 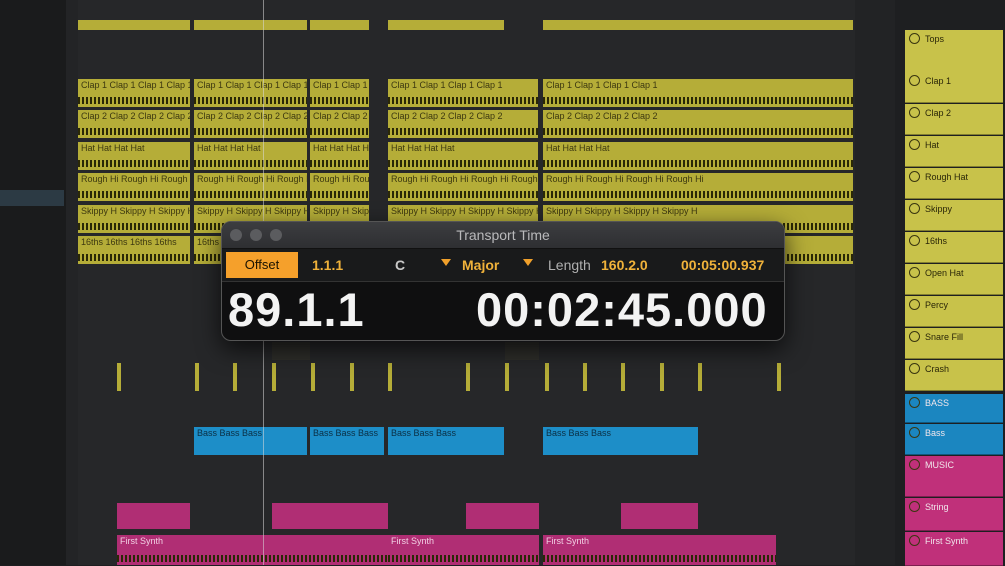 What do you see at coordinates (954, 439) in the screenshot?
I see `track-header-bass: Bass` at bounding box center [954, 439].